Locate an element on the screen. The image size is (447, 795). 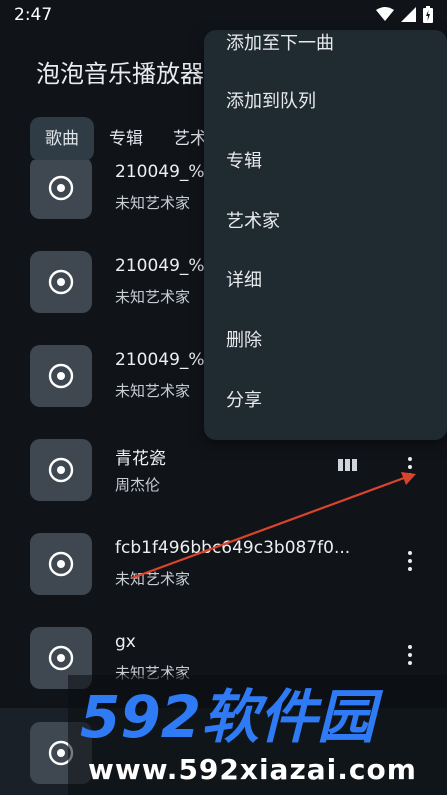
menu-item-add-to-queue: 添加到队列 is located at coordinates (331, 102).